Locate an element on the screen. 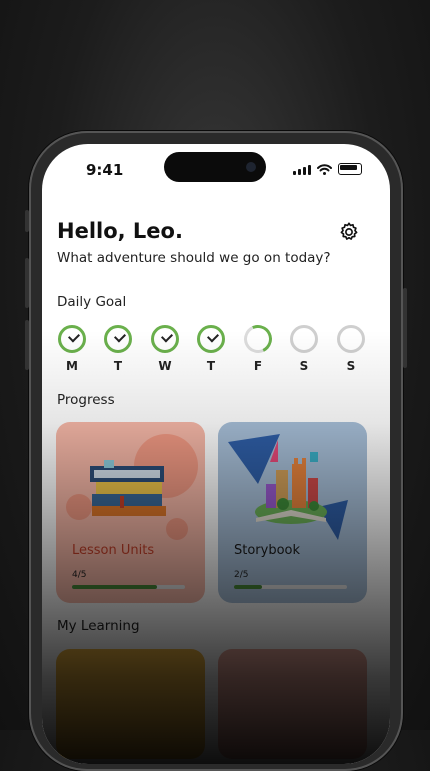 The image size is (430, 771). status-icons is located at coordinates (327, 169).